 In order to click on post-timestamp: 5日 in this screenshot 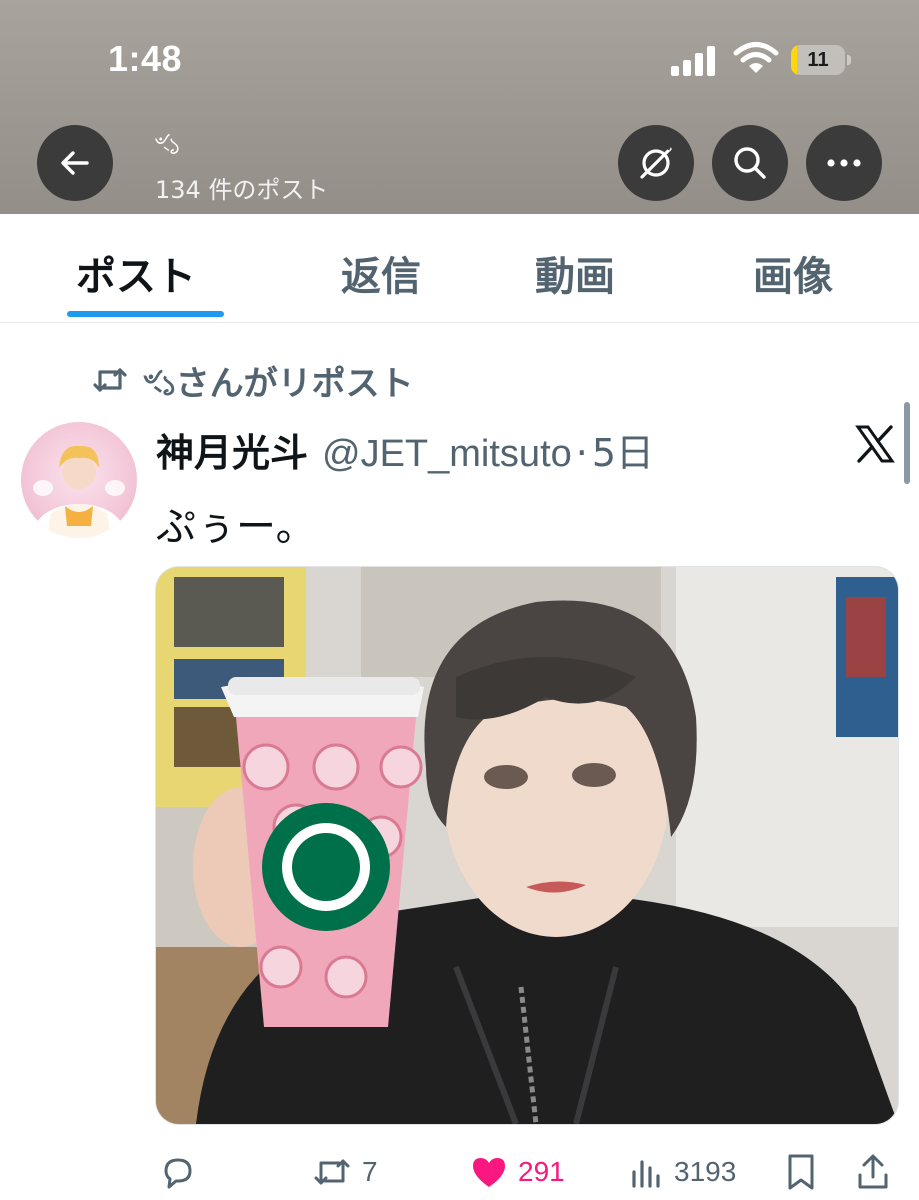, I will do `click(623, 449)`.